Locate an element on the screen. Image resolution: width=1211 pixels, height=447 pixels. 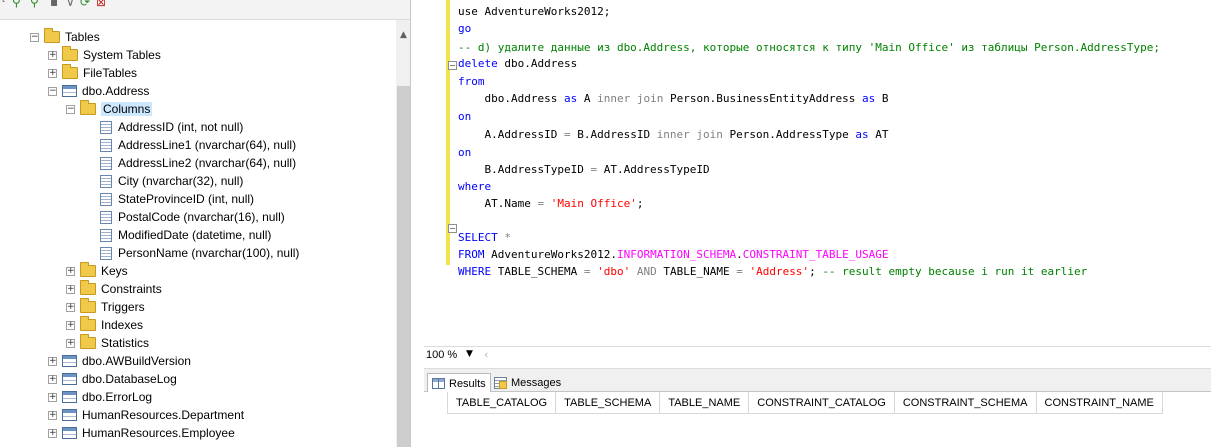
tree-node-column: AddressID (int, not null) is located at coordinates (171, 127).